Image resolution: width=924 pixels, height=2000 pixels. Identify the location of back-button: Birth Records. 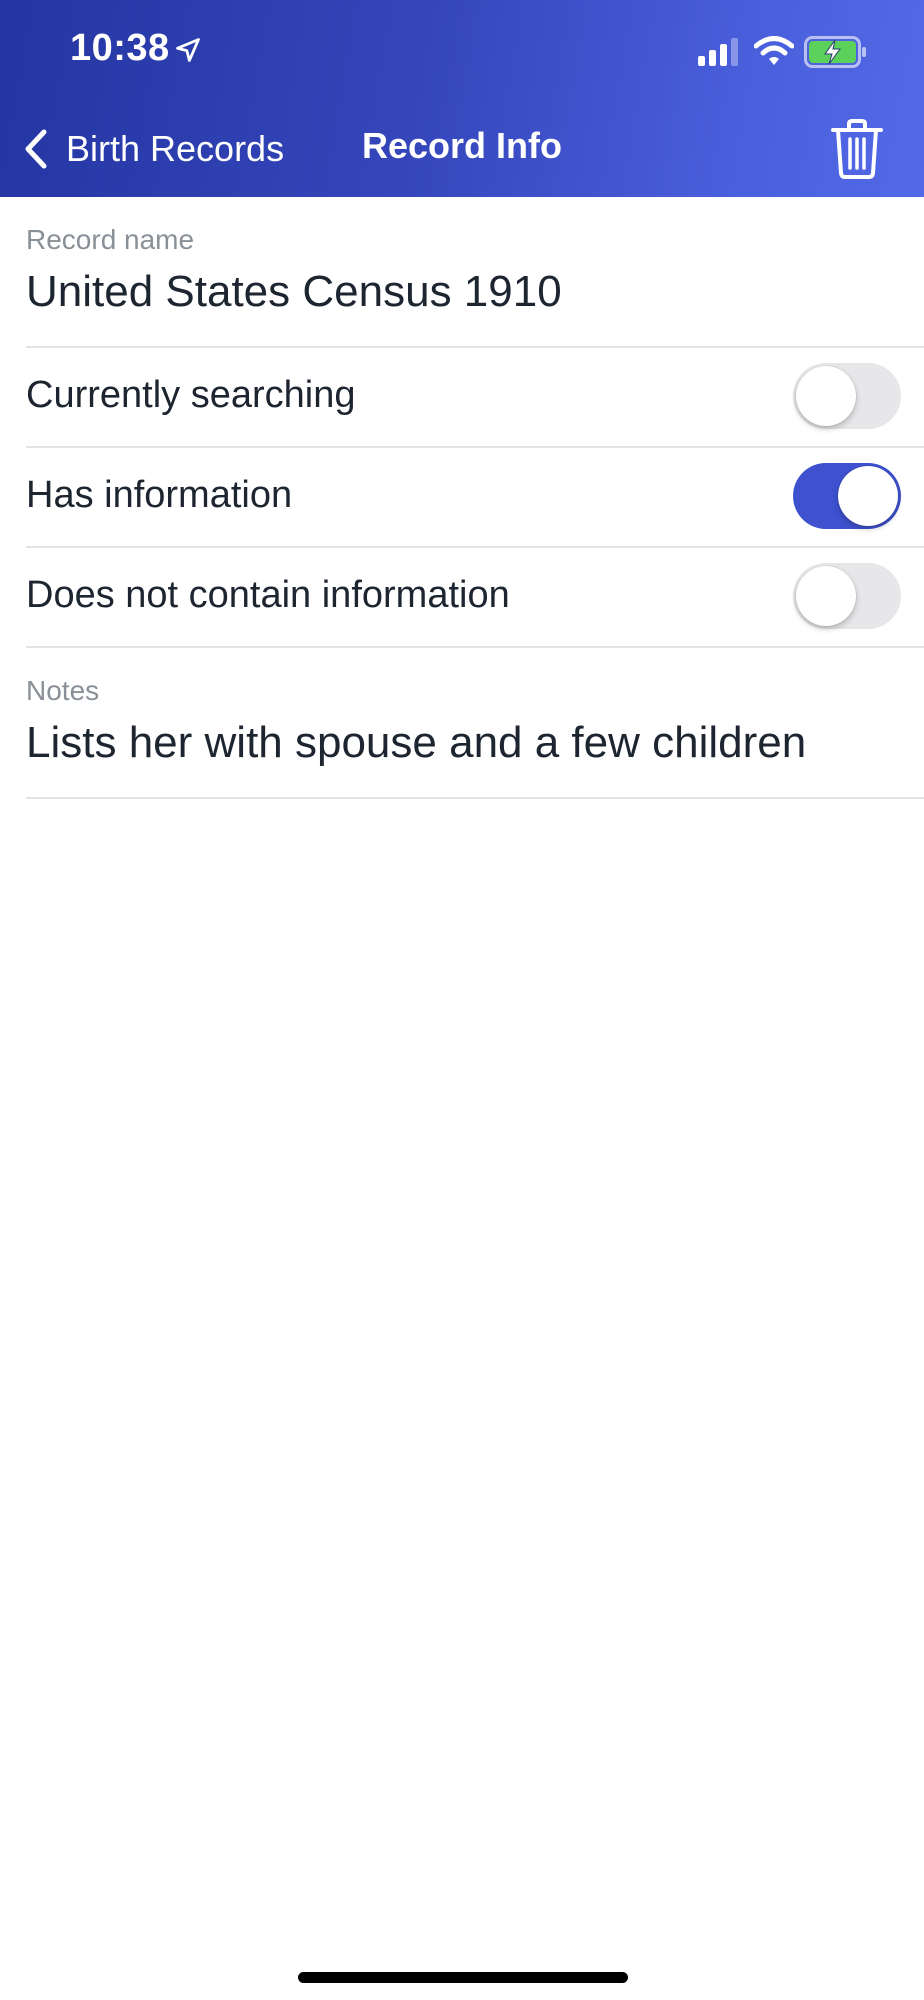
(153, 149).